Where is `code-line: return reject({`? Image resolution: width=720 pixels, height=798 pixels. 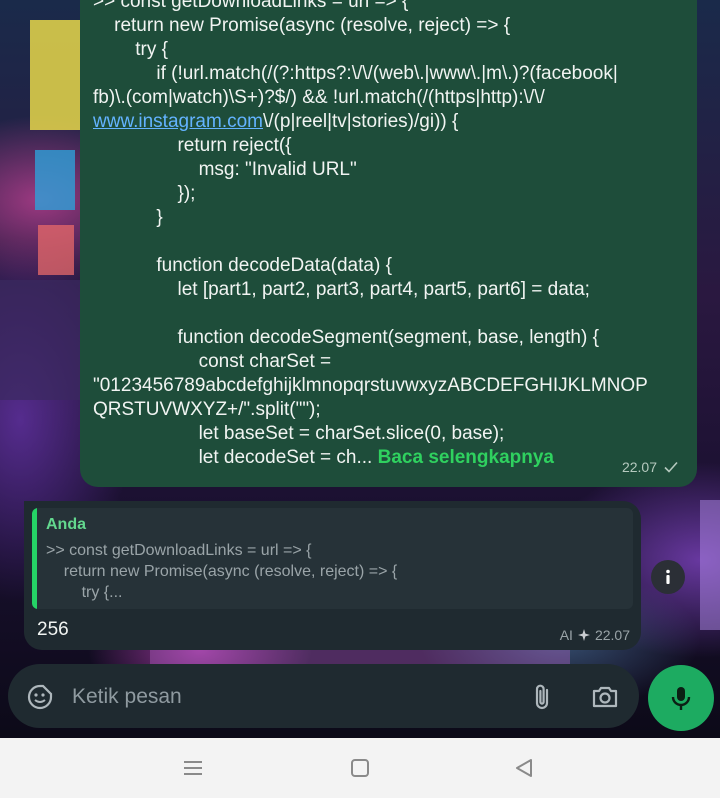
code-line: return reject({ is located at coordinates (192, 145).